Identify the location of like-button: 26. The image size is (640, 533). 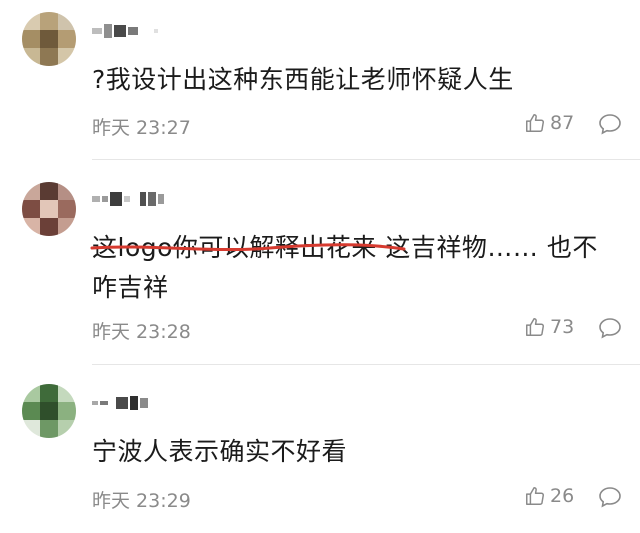
(549, 496).